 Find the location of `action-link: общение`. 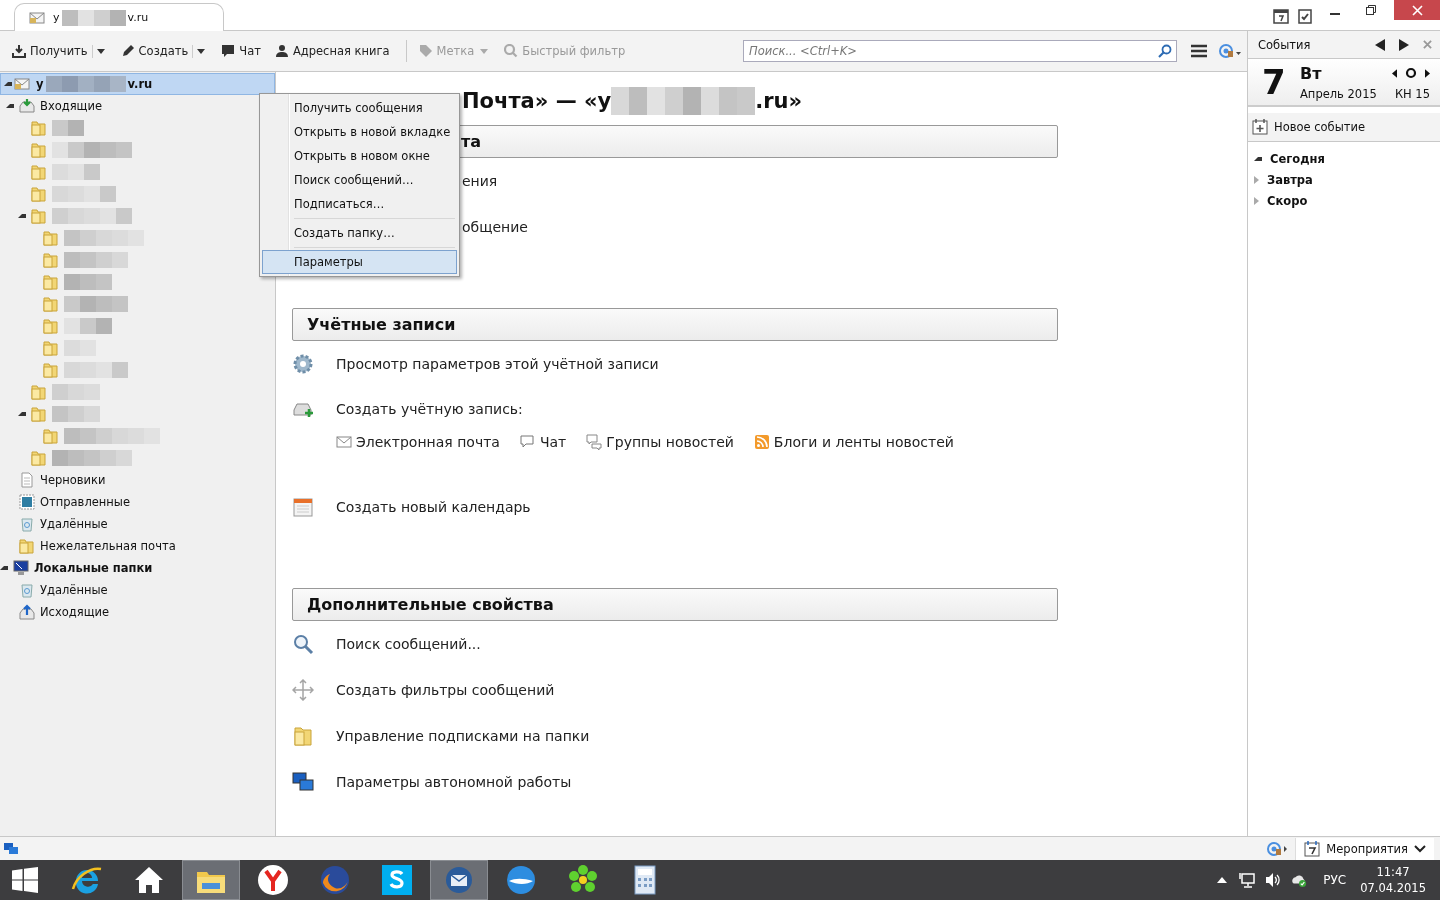

action-link: общение is located at coordinates (495, 227).